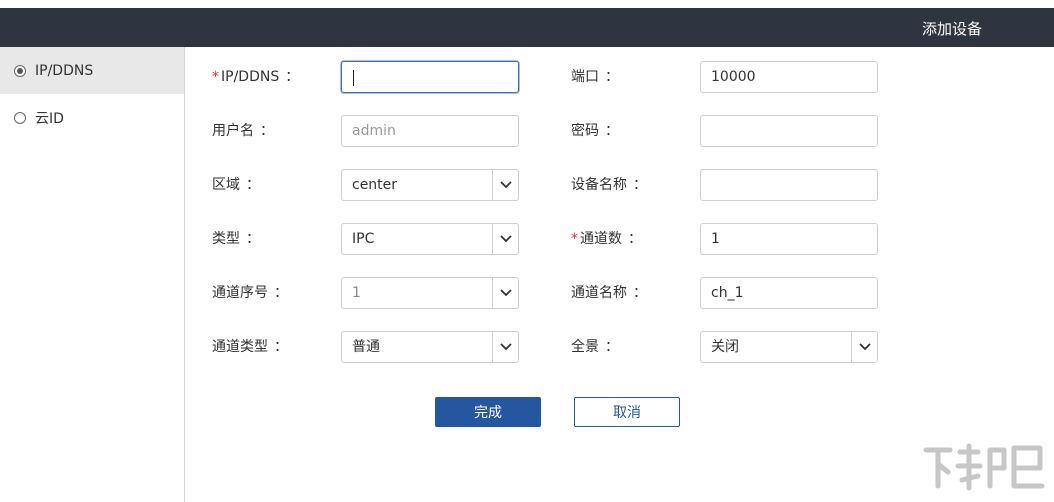 This screenshot has height=502, width=1054. What do you see at coordinates (356, 293) in the screenshot?
I see `channel-no-value: 1` at bounding box center [356, 293].